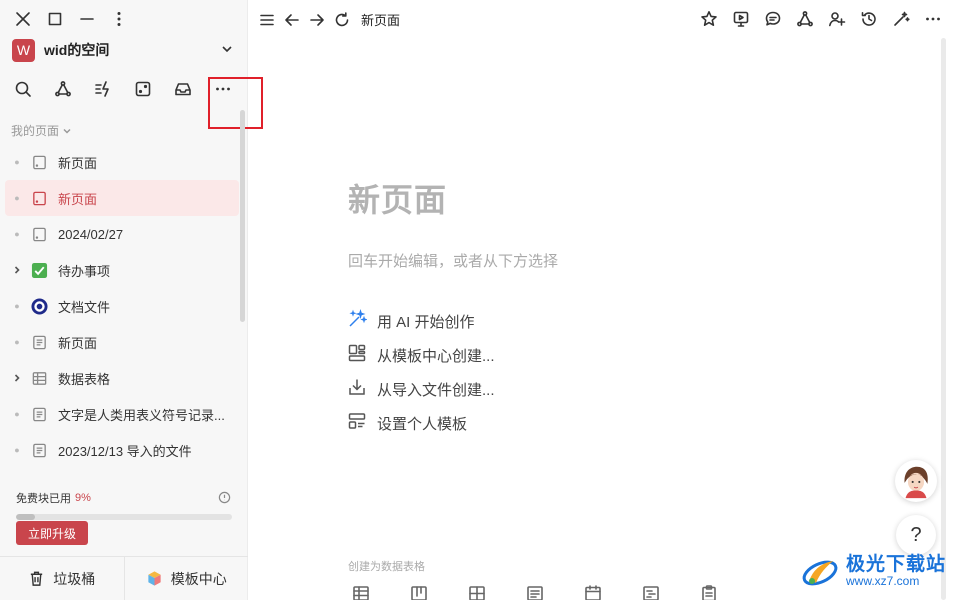 The image size is (960, 600). What do you see at coordinates (124, 505) in the screenshot?
I see `usage-meter: 免费块已用 9%` at bounding box center [124, 505].